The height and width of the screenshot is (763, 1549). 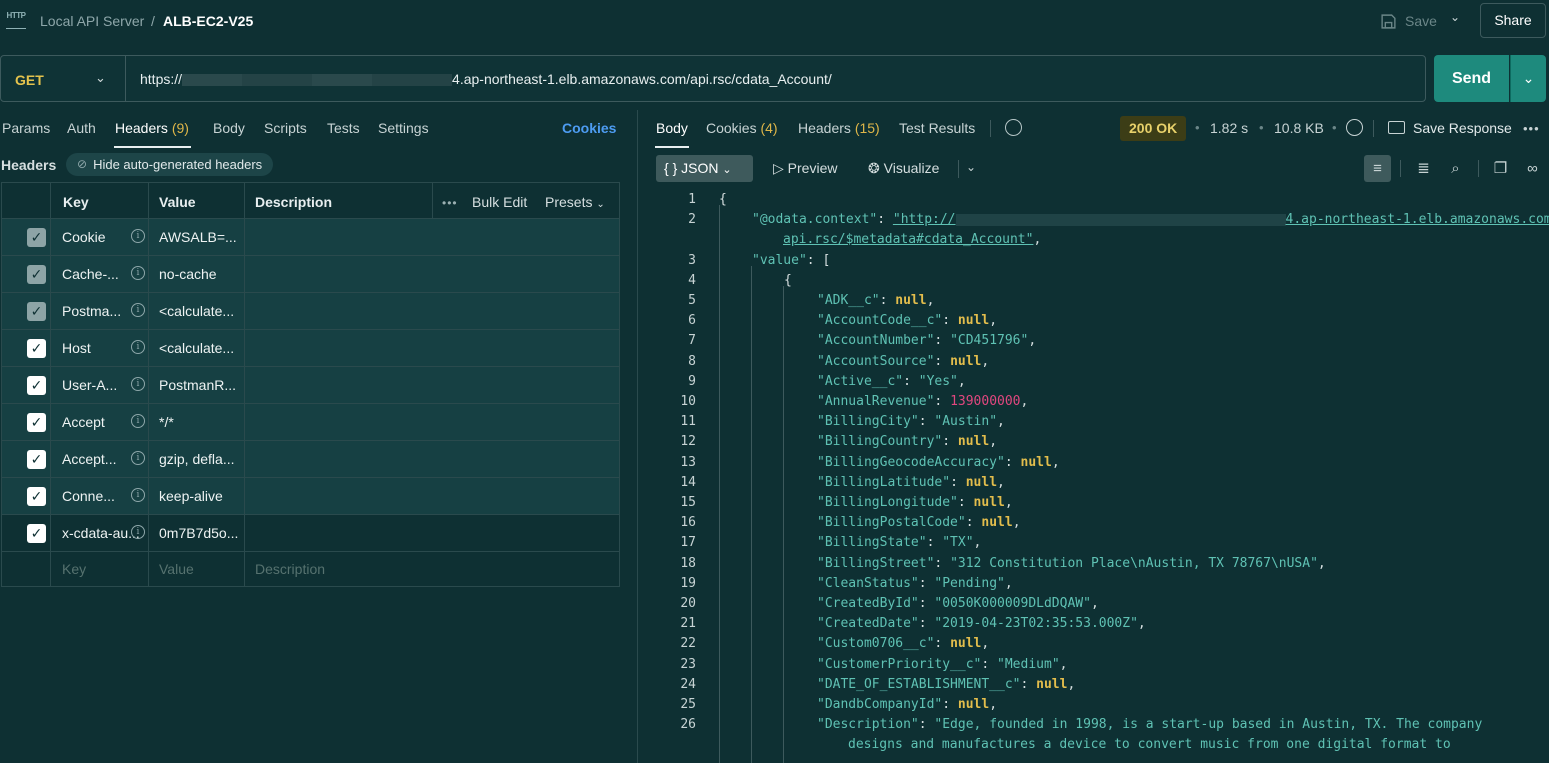 I want to click on json-value: "Pending", so click(x=969, y=583).